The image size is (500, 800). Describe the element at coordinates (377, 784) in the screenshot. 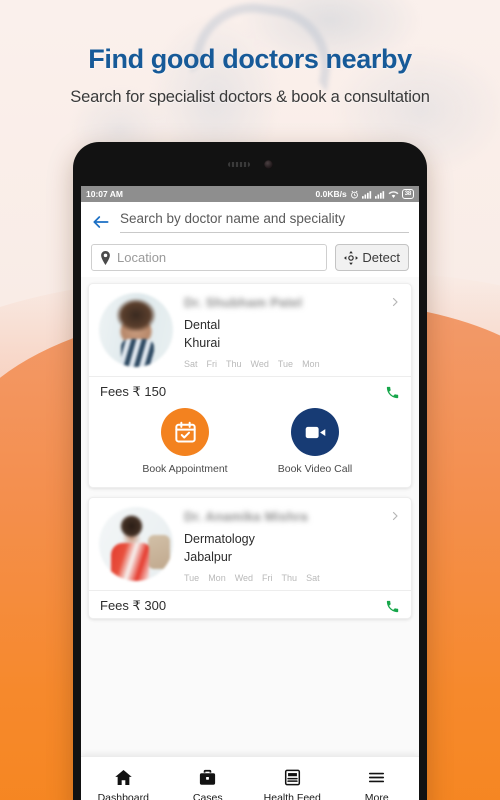

I see `nav-item-more: More` at that location.